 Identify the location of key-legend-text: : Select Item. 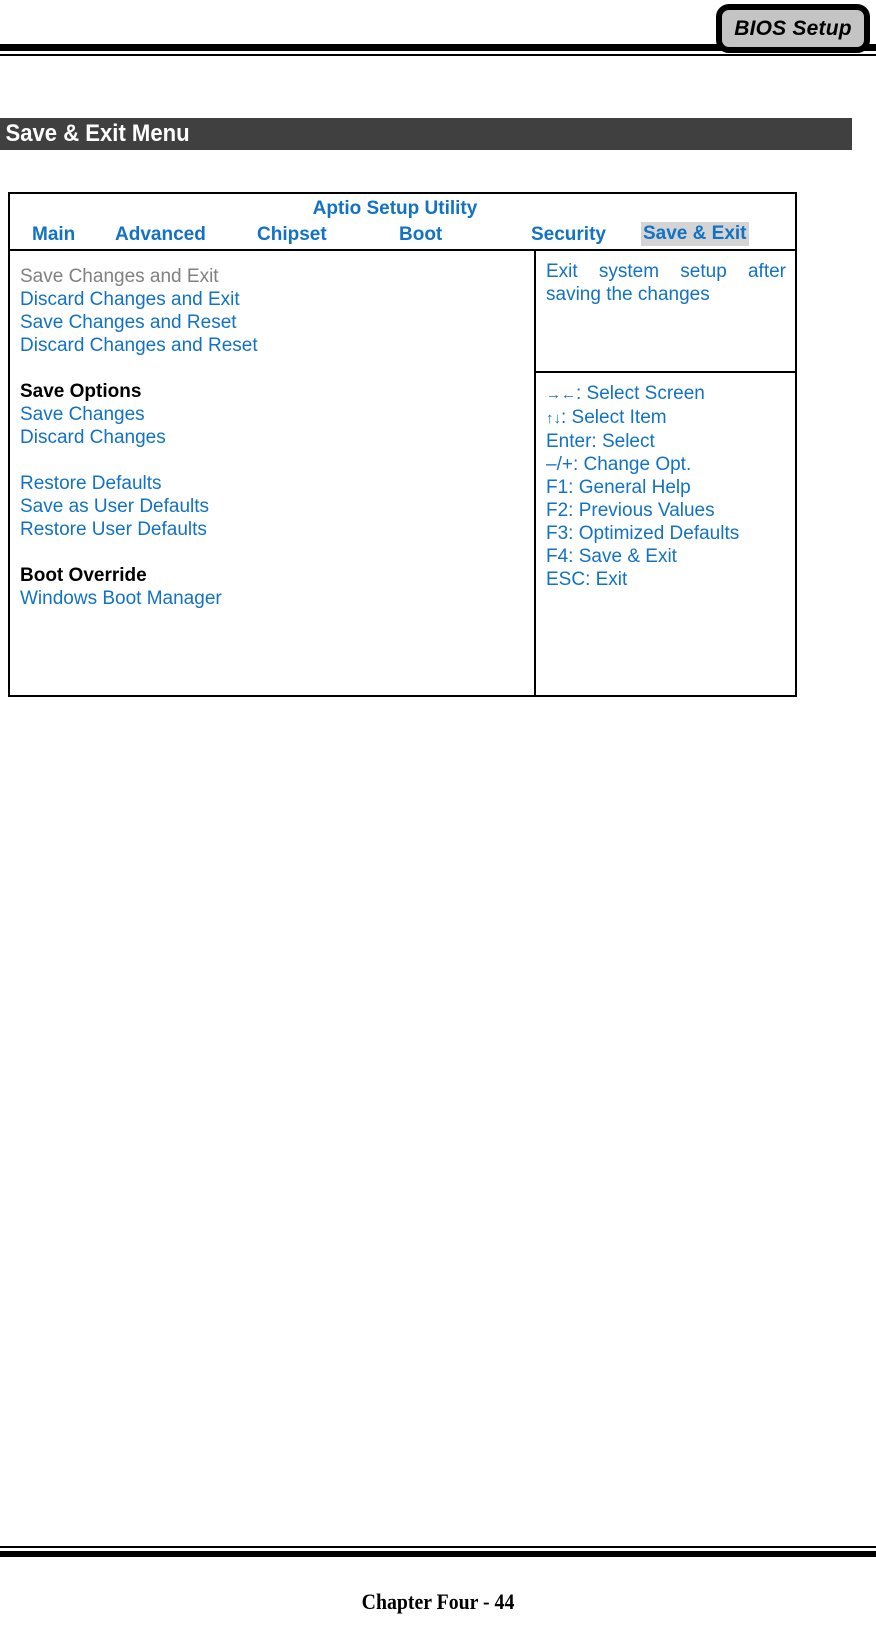
(614, 417).